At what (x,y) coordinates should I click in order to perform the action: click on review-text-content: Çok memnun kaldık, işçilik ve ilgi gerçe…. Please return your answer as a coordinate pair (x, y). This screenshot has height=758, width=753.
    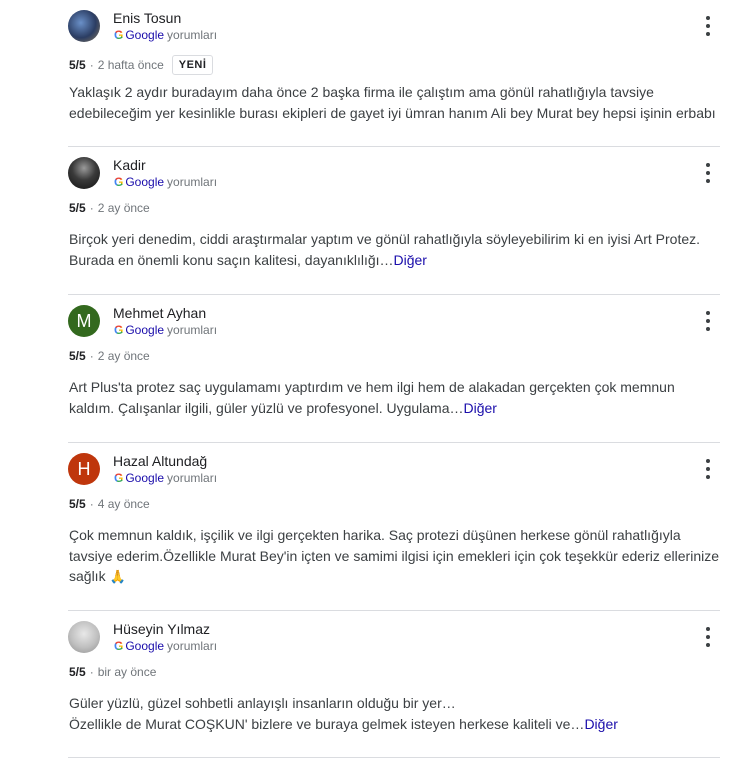
    Looking at the image, I should click on (394, 555).